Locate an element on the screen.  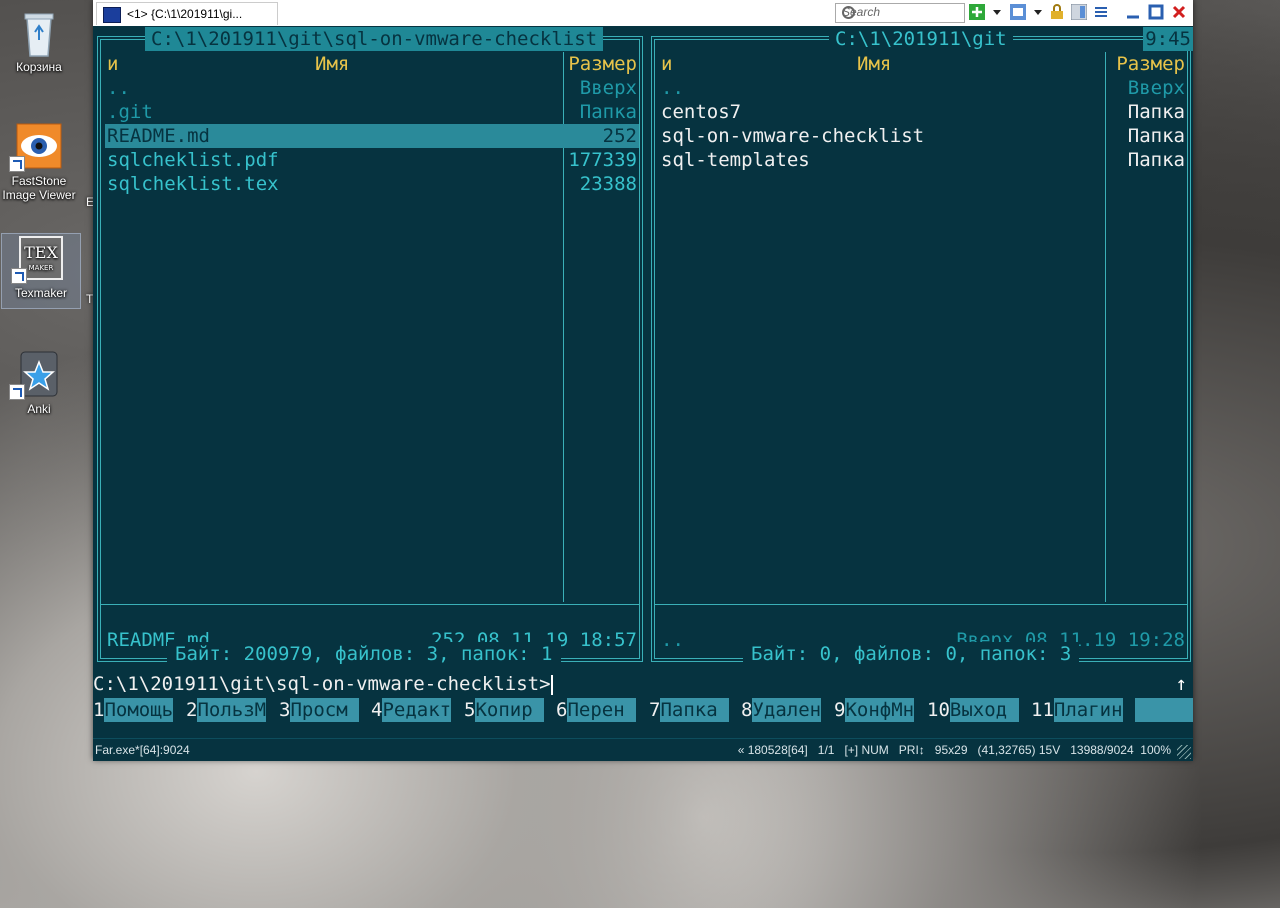
console-app-icon is located at coordinates (112, 15).